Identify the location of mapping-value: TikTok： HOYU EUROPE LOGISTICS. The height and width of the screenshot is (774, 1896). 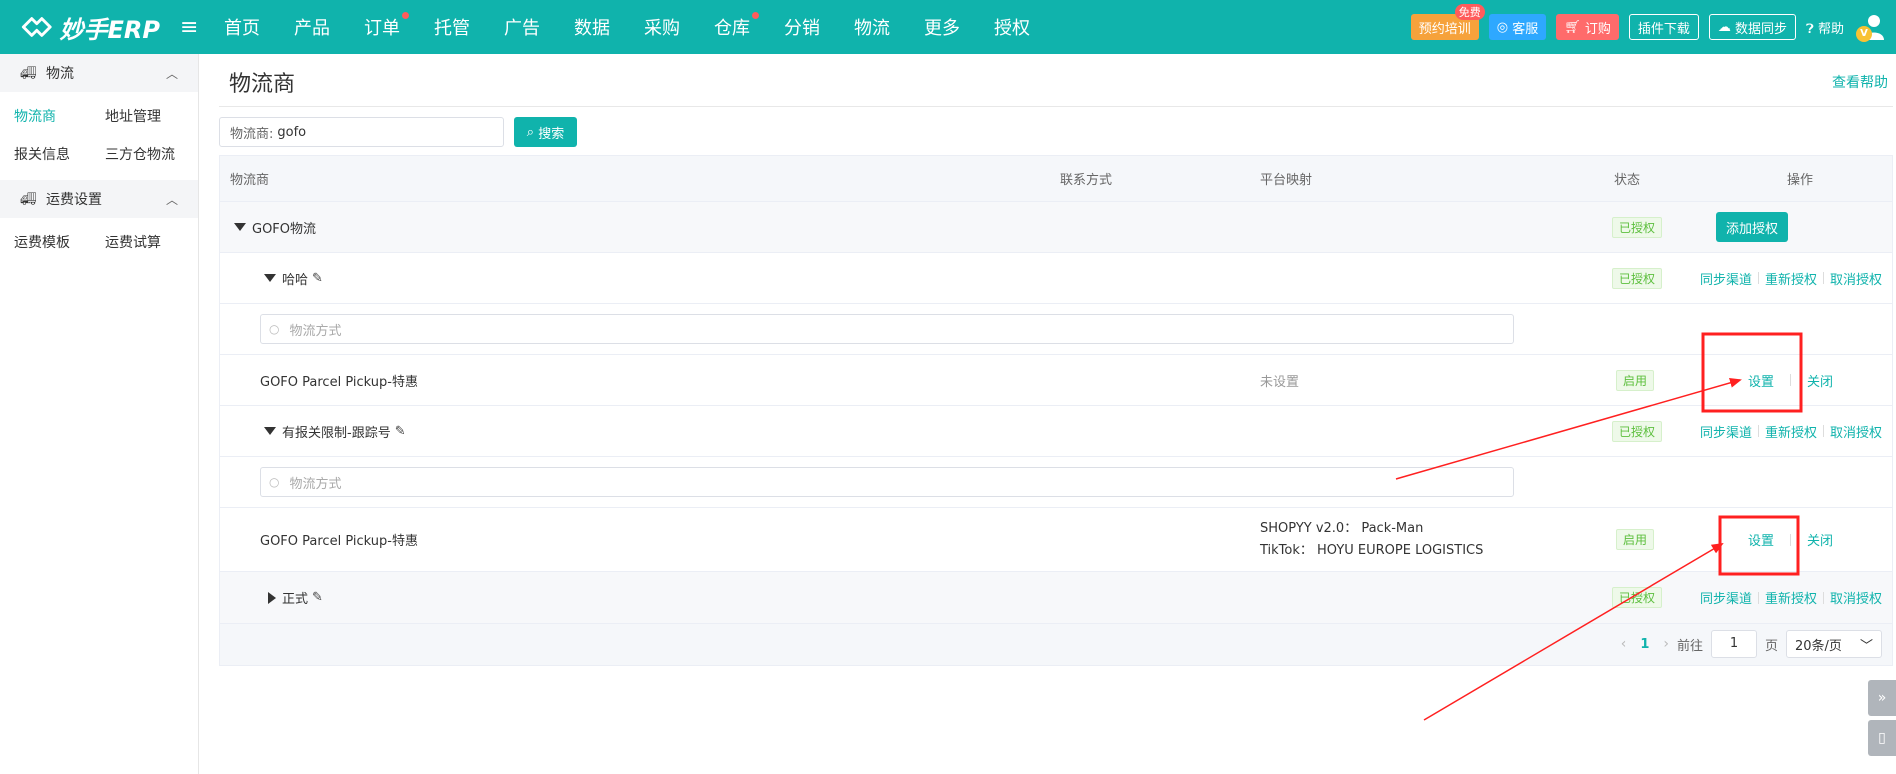
(1372, 550).